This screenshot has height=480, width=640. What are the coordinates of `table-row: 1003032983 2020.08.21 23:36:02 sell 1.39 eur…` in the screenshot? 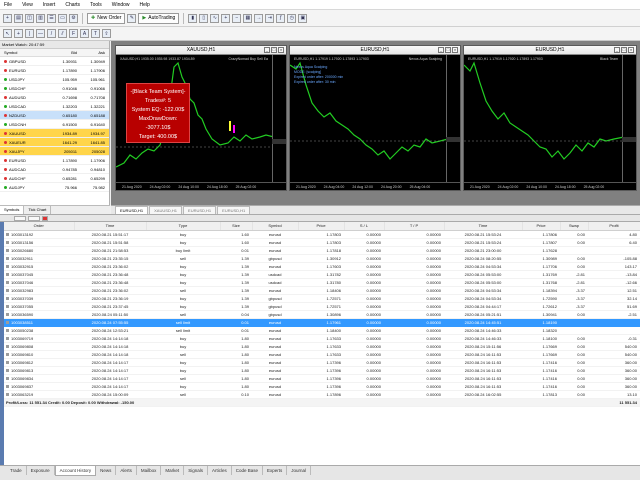 It's located at (322, 290).